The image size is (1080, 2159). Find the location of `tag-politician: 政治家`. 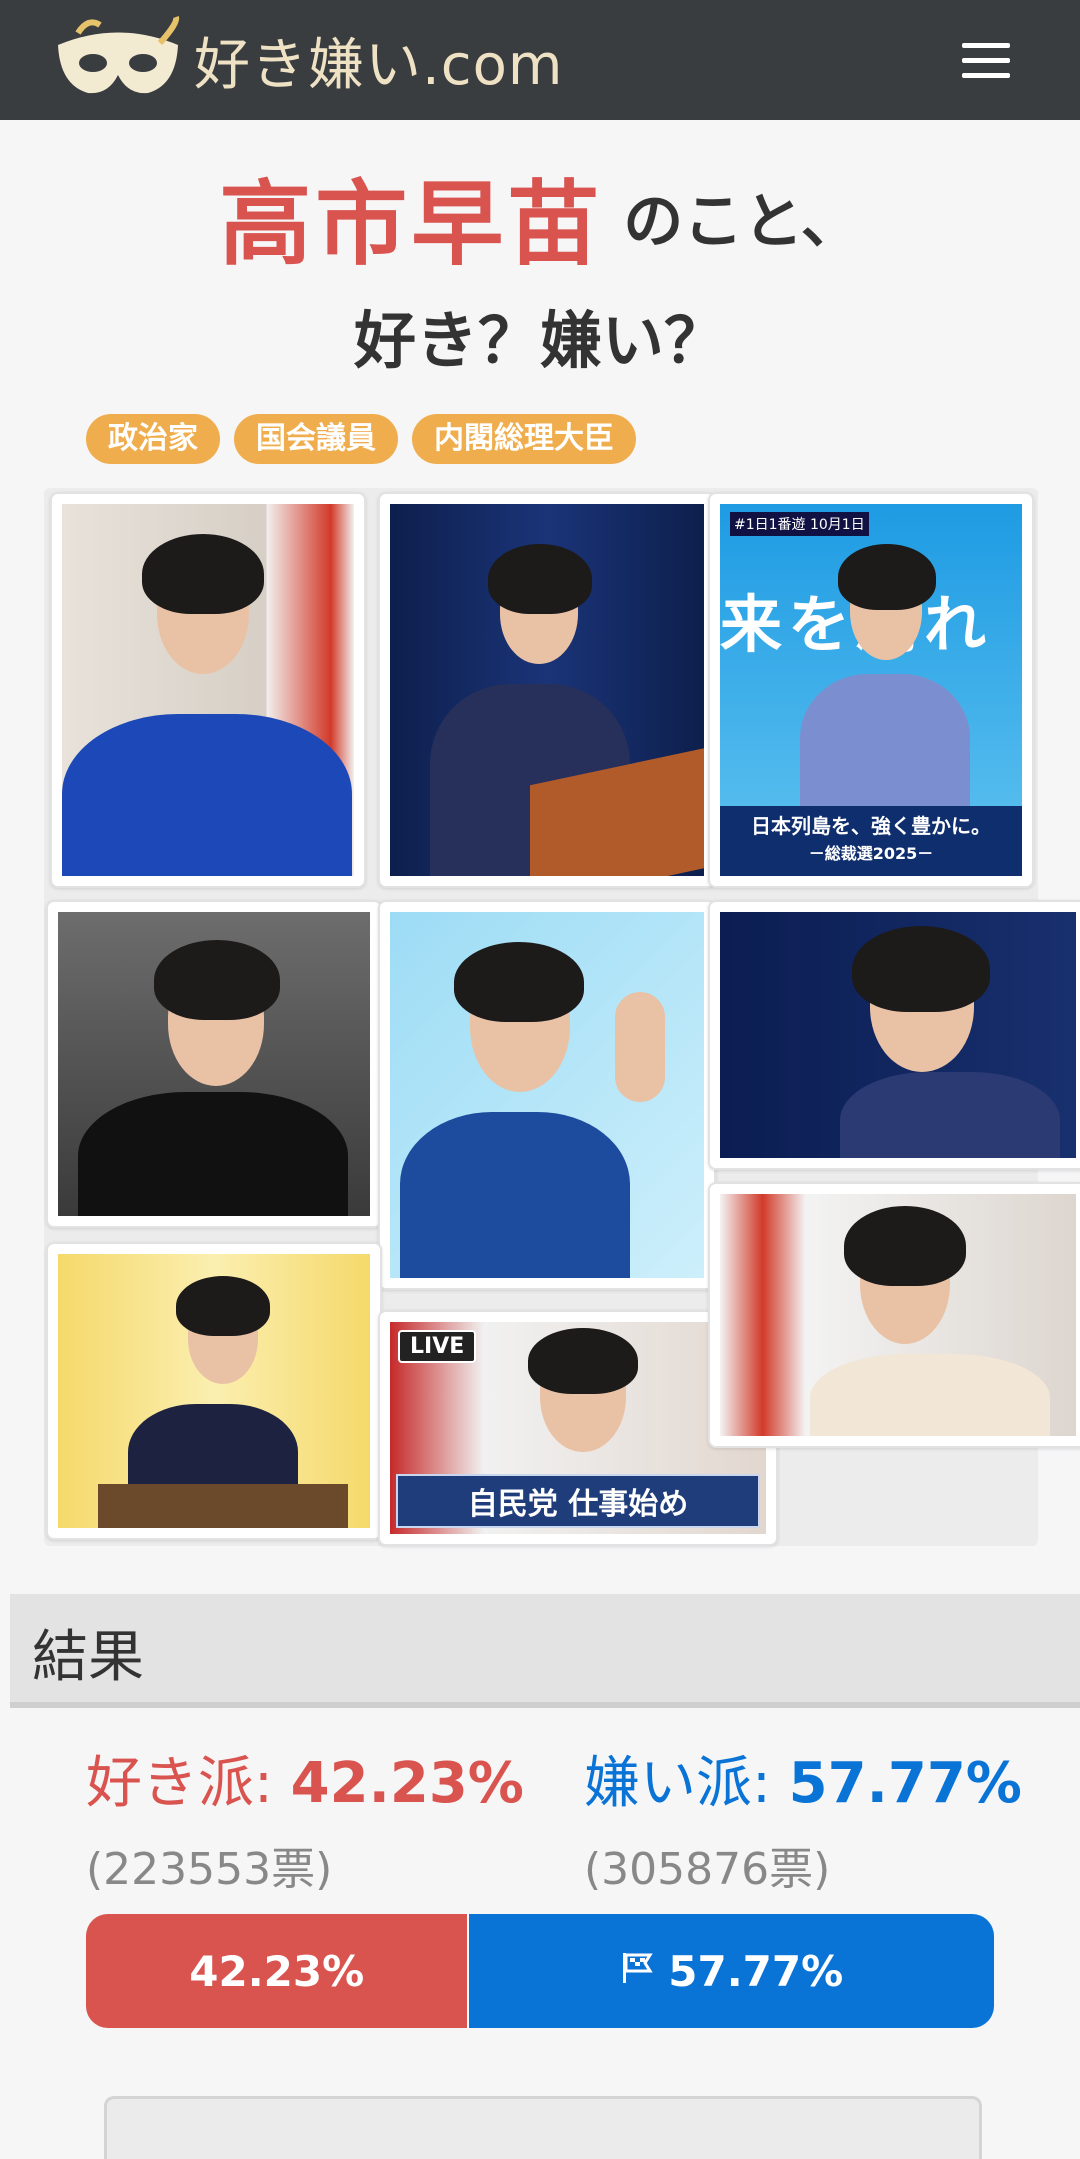

tag-politician: 政治家 is located at coordinates (153, 439).